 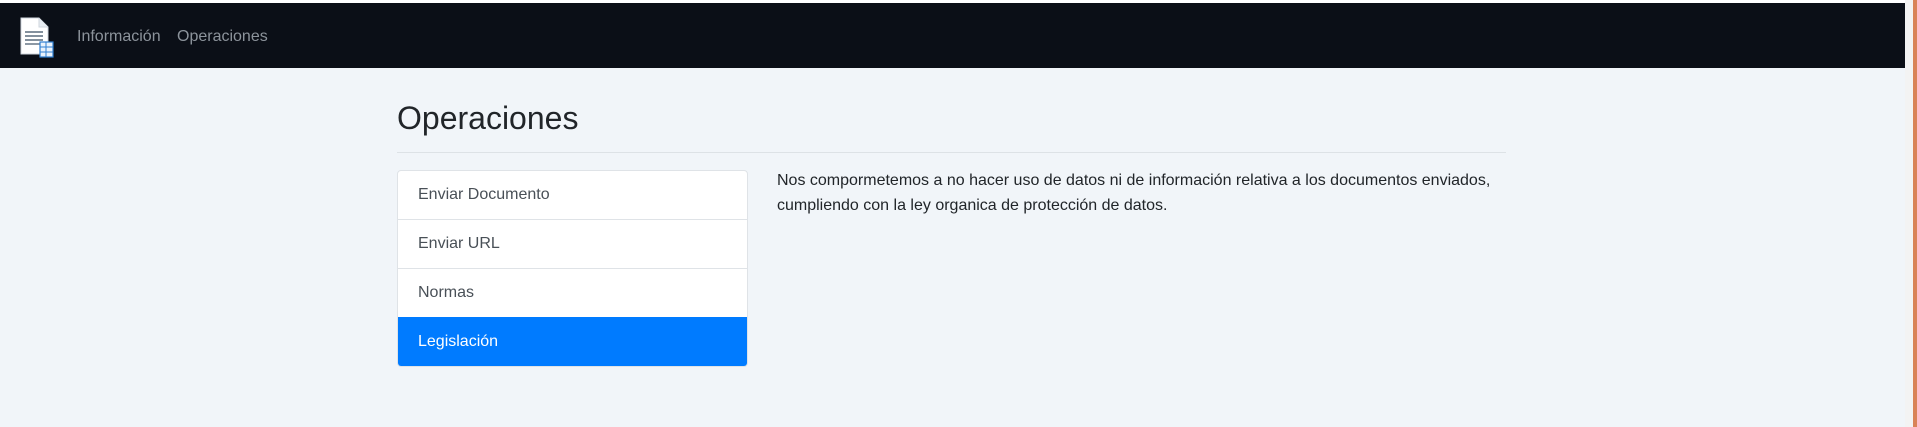 What do you see at coordinates (119, 37) in the screenshot?
I see `nav-link-informacion: Información` at bounding box center [119, 37].